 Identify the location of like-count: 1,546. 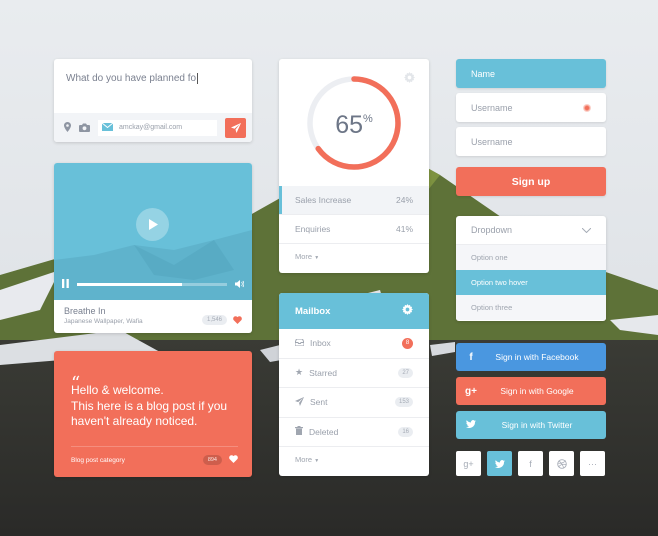
(214, 320).